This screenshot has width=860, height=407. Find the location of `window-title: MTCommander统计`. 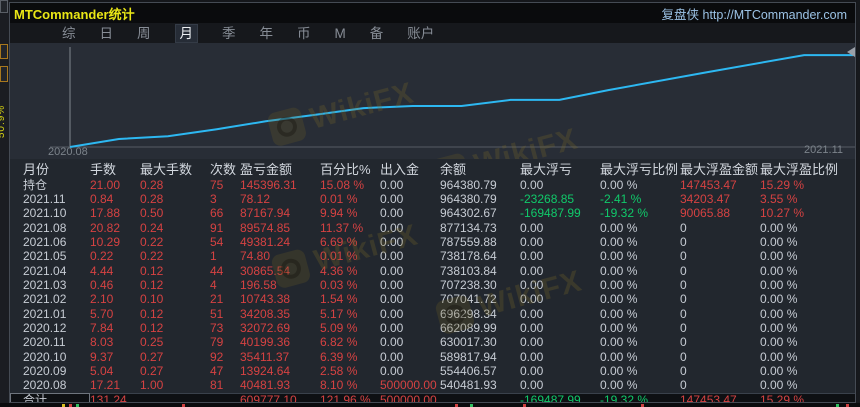

window-title: MTCommander统计 is located at coordinates (74, 14).